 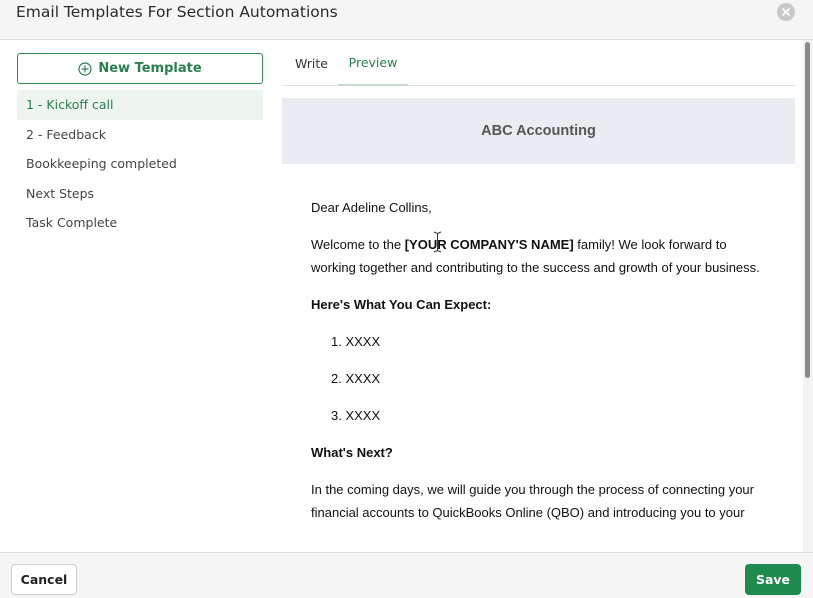 I want to click on expect-list: 1. XXXX 2. XXXX 3. XXXX, so click(x=538, y=378).